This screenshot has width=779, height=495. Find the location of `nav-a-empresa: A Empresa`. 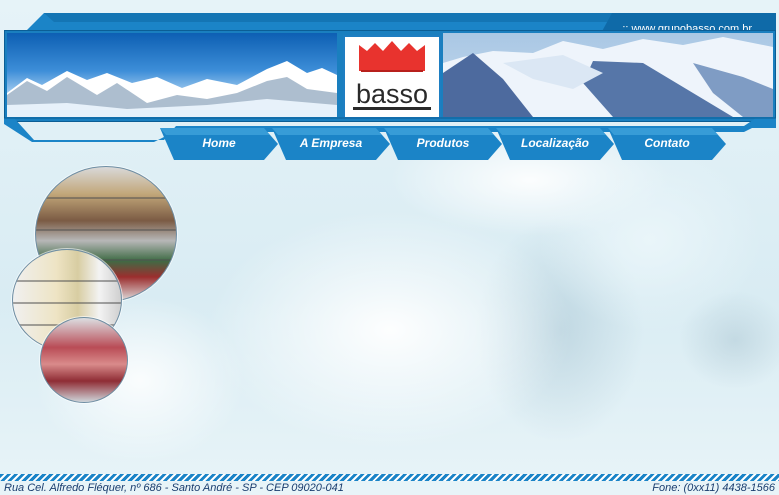

nav-a-empresa: A Empresa is located at coordinates (331, 144).